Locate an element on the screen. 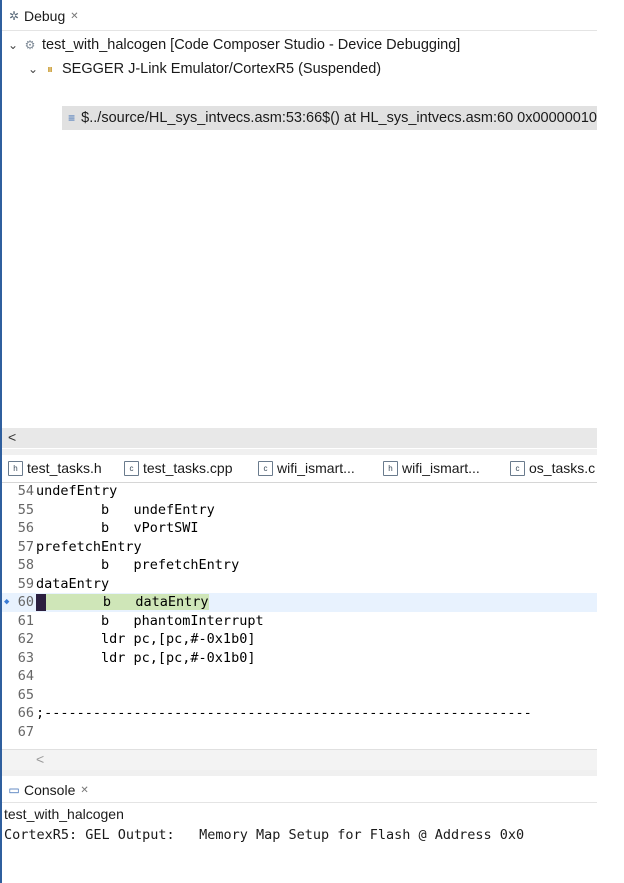 The height and width of the screenshot is (883, 624). console-monitor-icon: ▭ is located at coordinates (14, 790).